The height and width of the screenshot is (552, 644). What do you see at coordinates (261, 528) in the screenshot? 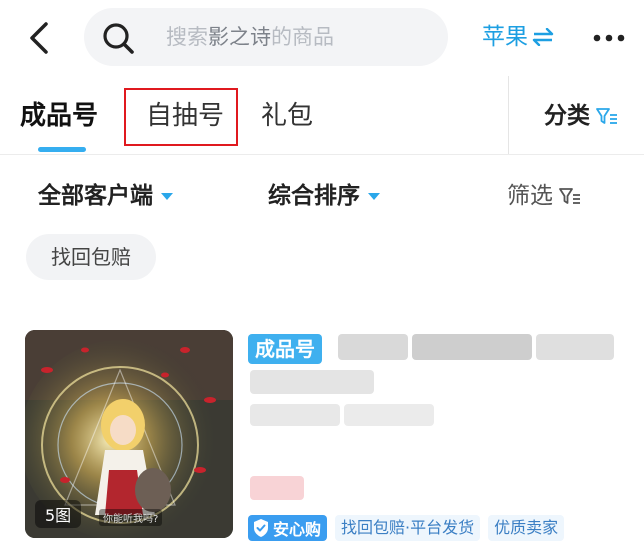
I see `shield-check-icon` at bounding box center [261, 528].